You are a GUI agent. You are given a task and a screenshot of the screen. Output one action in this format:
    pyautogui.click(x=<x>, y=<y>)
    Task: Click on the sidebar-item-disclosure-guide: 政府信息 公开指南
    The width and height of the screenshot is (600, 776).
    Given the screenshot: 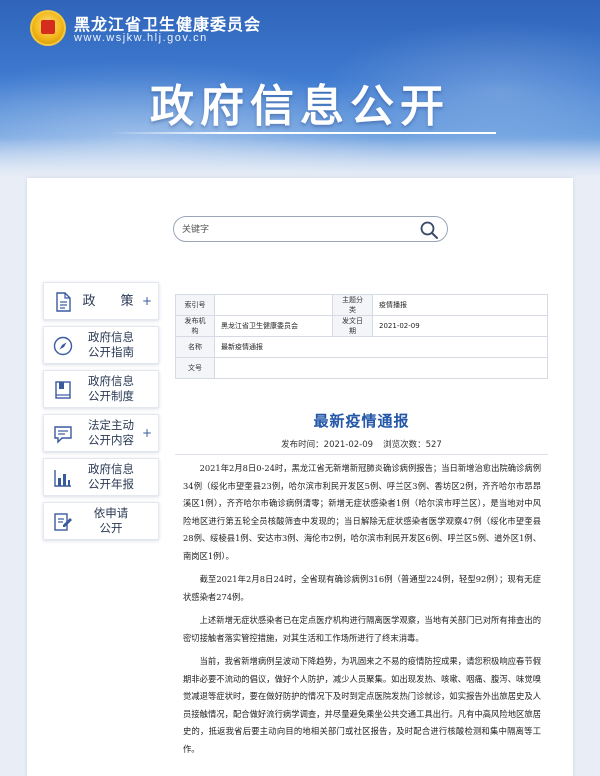 What is the action you would take?
    pyautogui.click(x=101, y=345)
    